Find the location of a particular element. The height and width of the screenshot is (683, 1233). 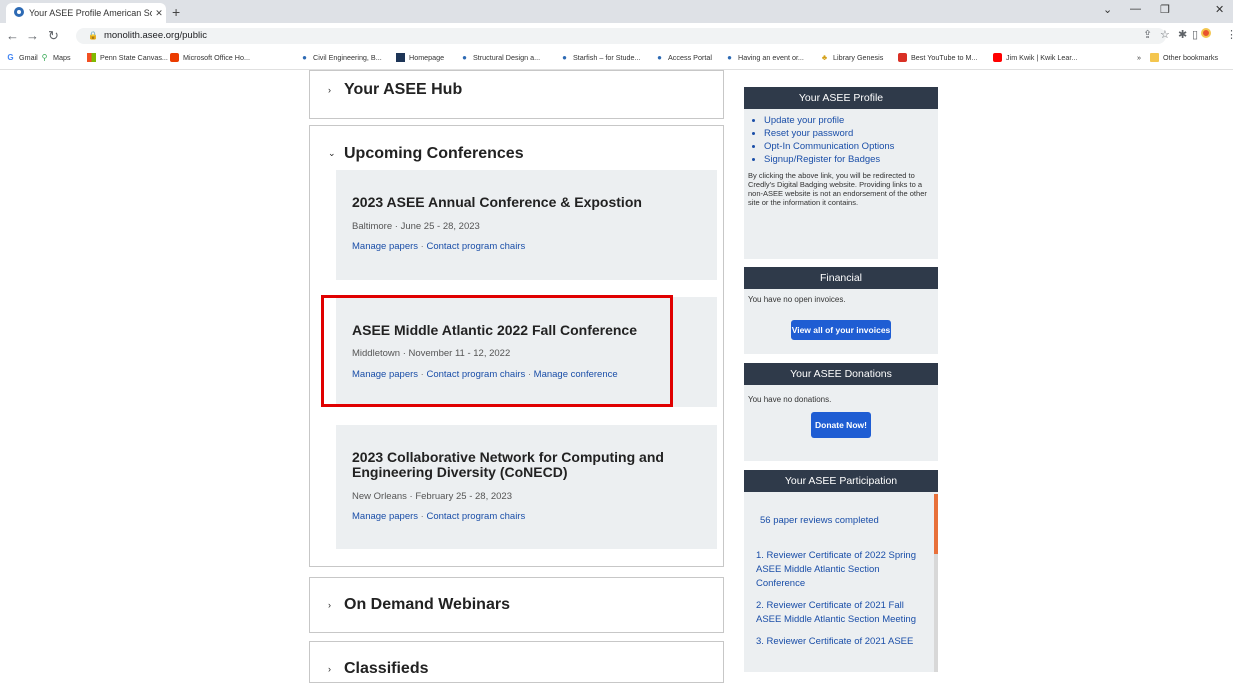

view-invoices-button: View all of your invoices is located at coordinates (841, 330).